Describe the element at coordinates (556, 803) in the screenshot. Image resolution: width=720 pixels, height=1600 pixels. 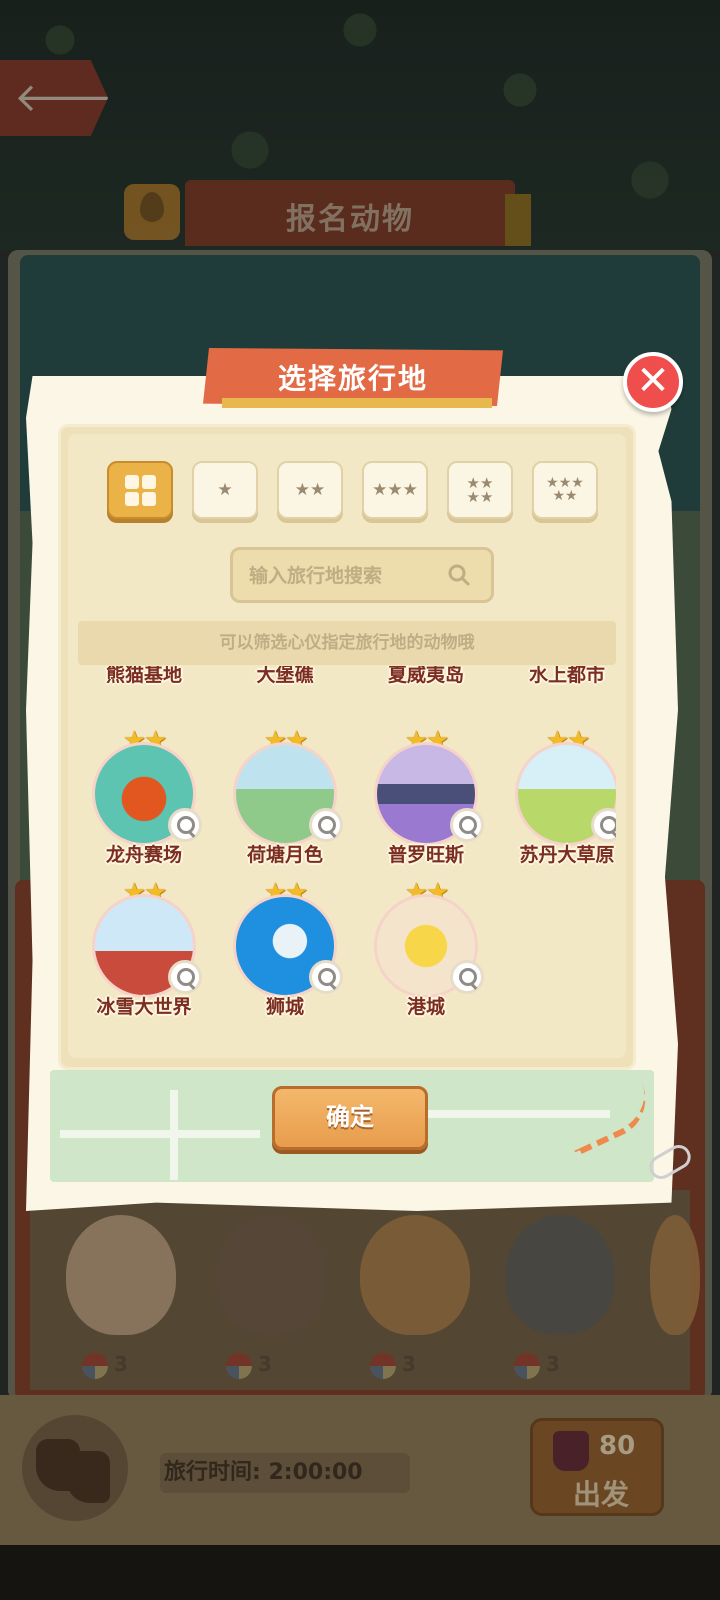
I see `destination-item: ★★ 苏丹大草原` at that location.